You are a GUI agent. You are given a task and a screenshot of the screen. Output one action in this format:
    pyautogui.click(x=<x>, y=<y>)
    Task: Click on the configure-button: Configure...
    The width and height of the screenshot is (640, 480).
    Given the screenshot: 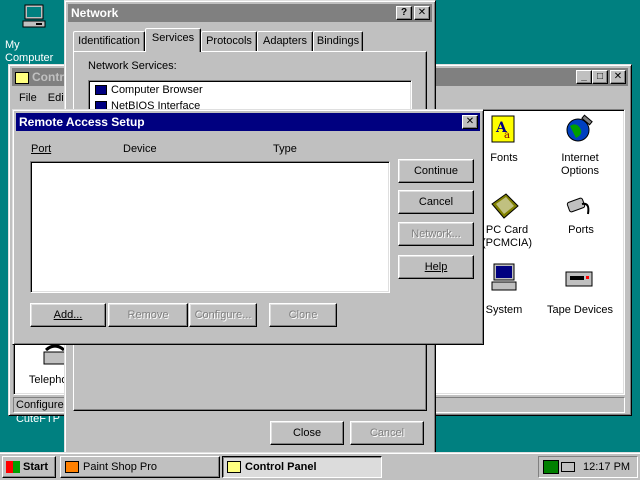 What is the action you would take?
    pyautogui.click(x=223, y=315)
    